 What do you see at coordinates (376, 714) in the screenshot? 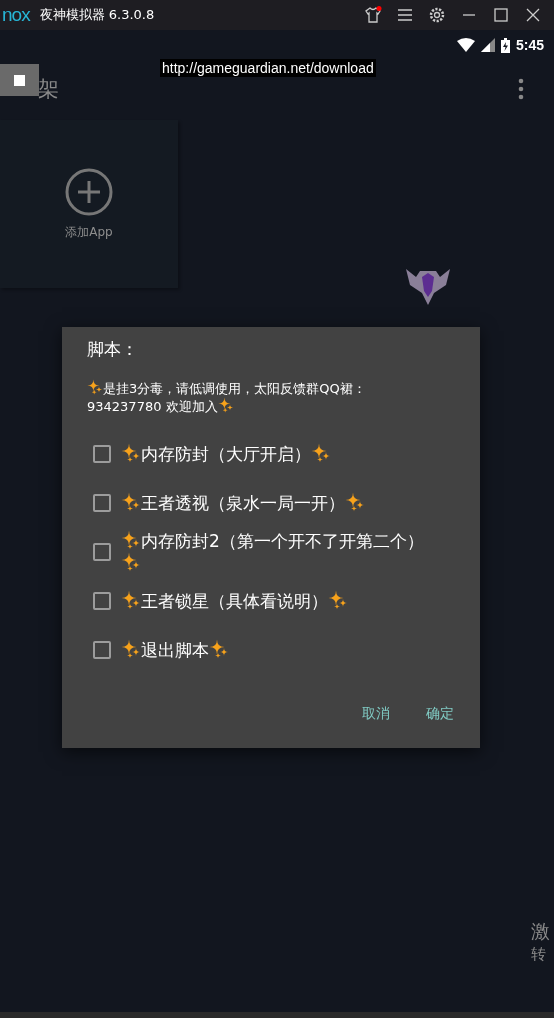
I see `cancel-button: 取消` at bounding box center [376, 714].